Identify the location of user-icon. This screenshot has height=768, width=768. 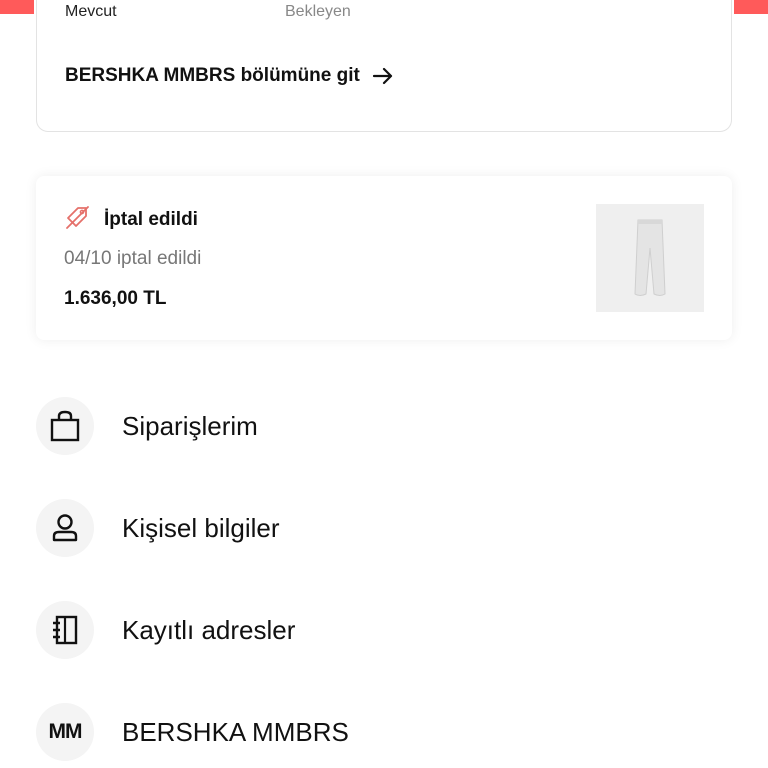
(65, 528).